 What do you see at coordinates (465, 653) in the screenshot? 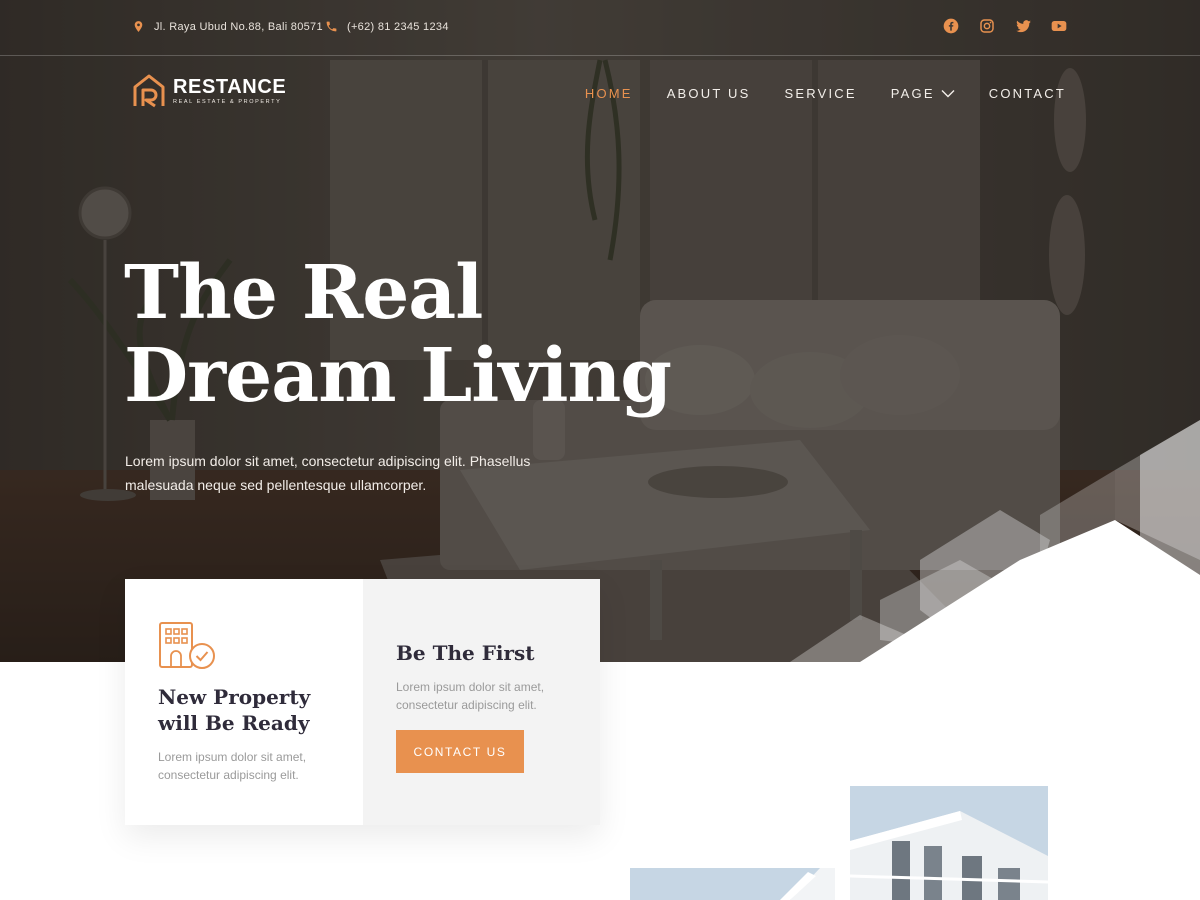
I see `card-be-the-first-title: Be The First` at bounding box center [465, 653].